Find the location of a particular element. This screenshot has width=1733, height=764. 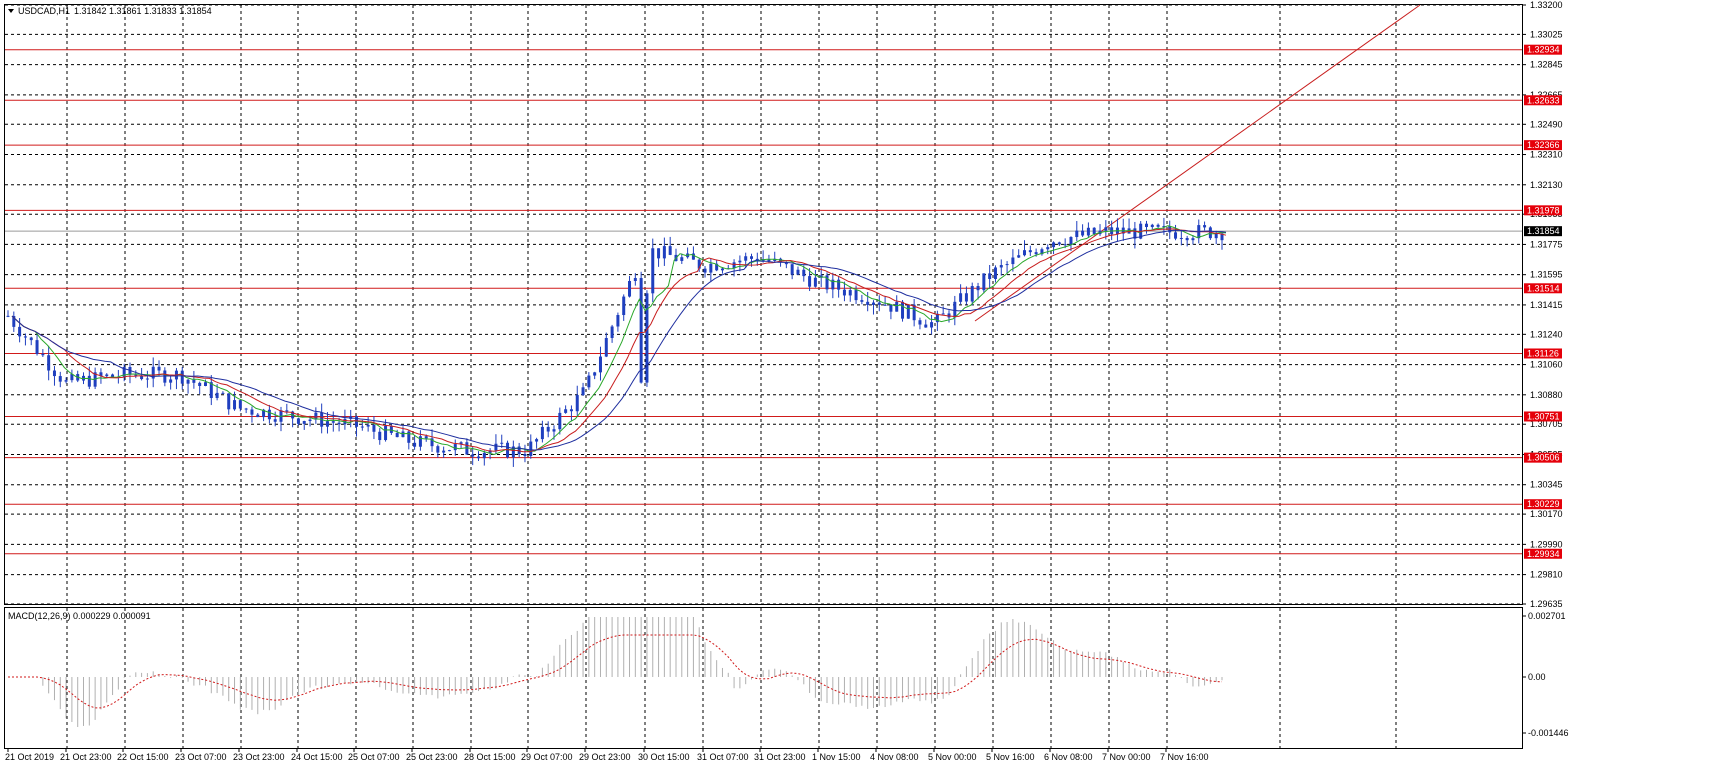

macd-tick-label: 0.00 is located at coordinates (1537, 677).